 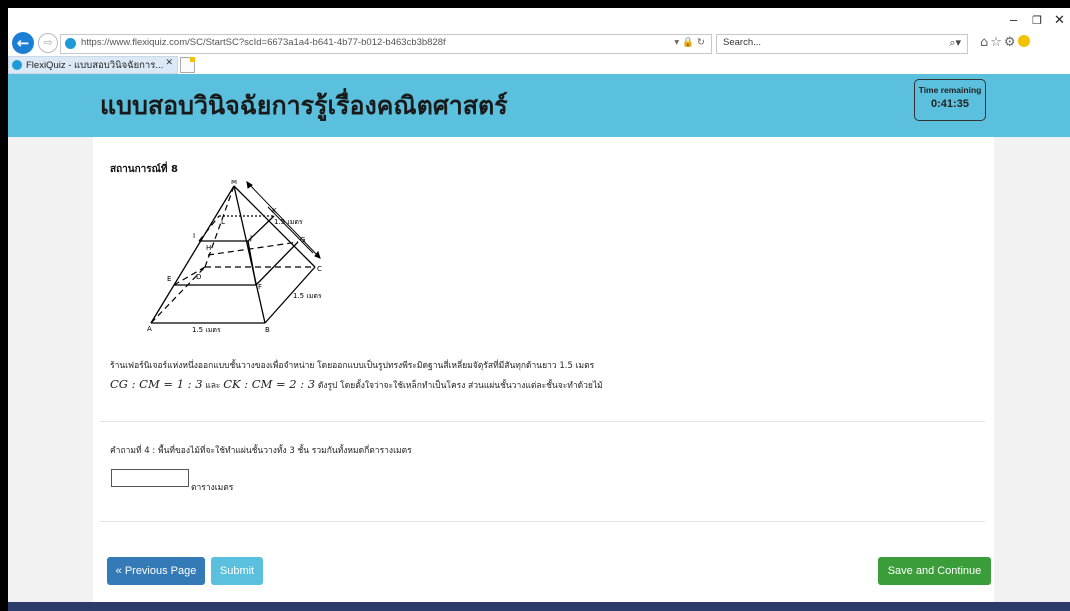 What do you see at coordinates (934, 571) in the screenshot?
I see `save-and-continue-button: Save and Continue` at bounding box center [934, 571].